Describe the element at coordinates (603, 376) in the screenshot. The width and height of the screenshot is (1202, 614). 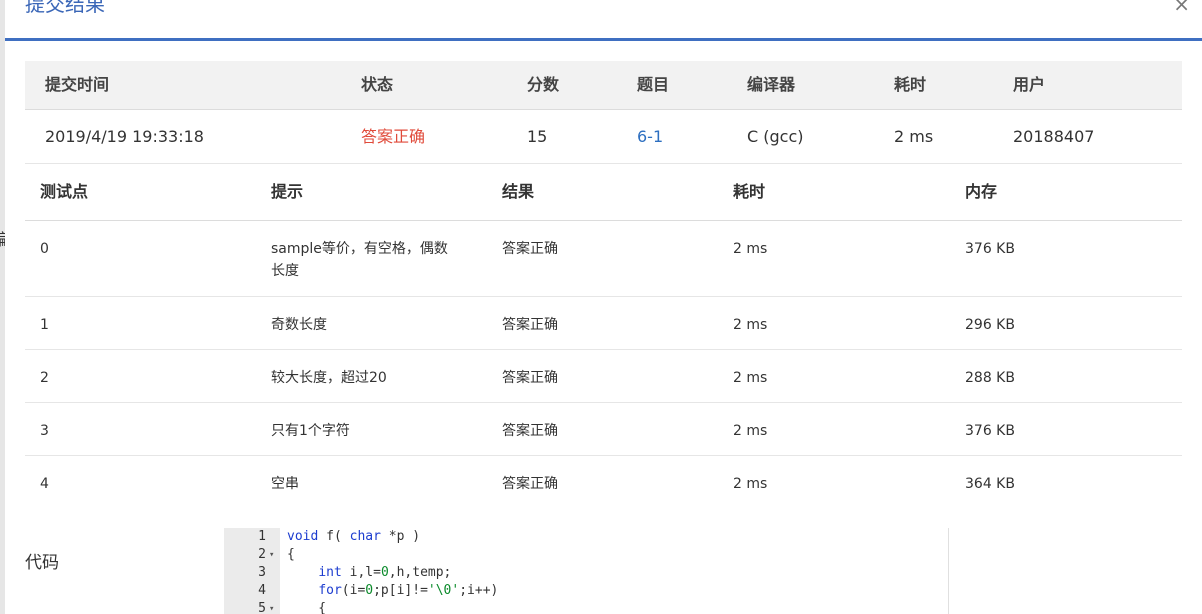
I see `table-row: 2 较大长度，超过20 答案正确 2 ms 288 KB` at that location.